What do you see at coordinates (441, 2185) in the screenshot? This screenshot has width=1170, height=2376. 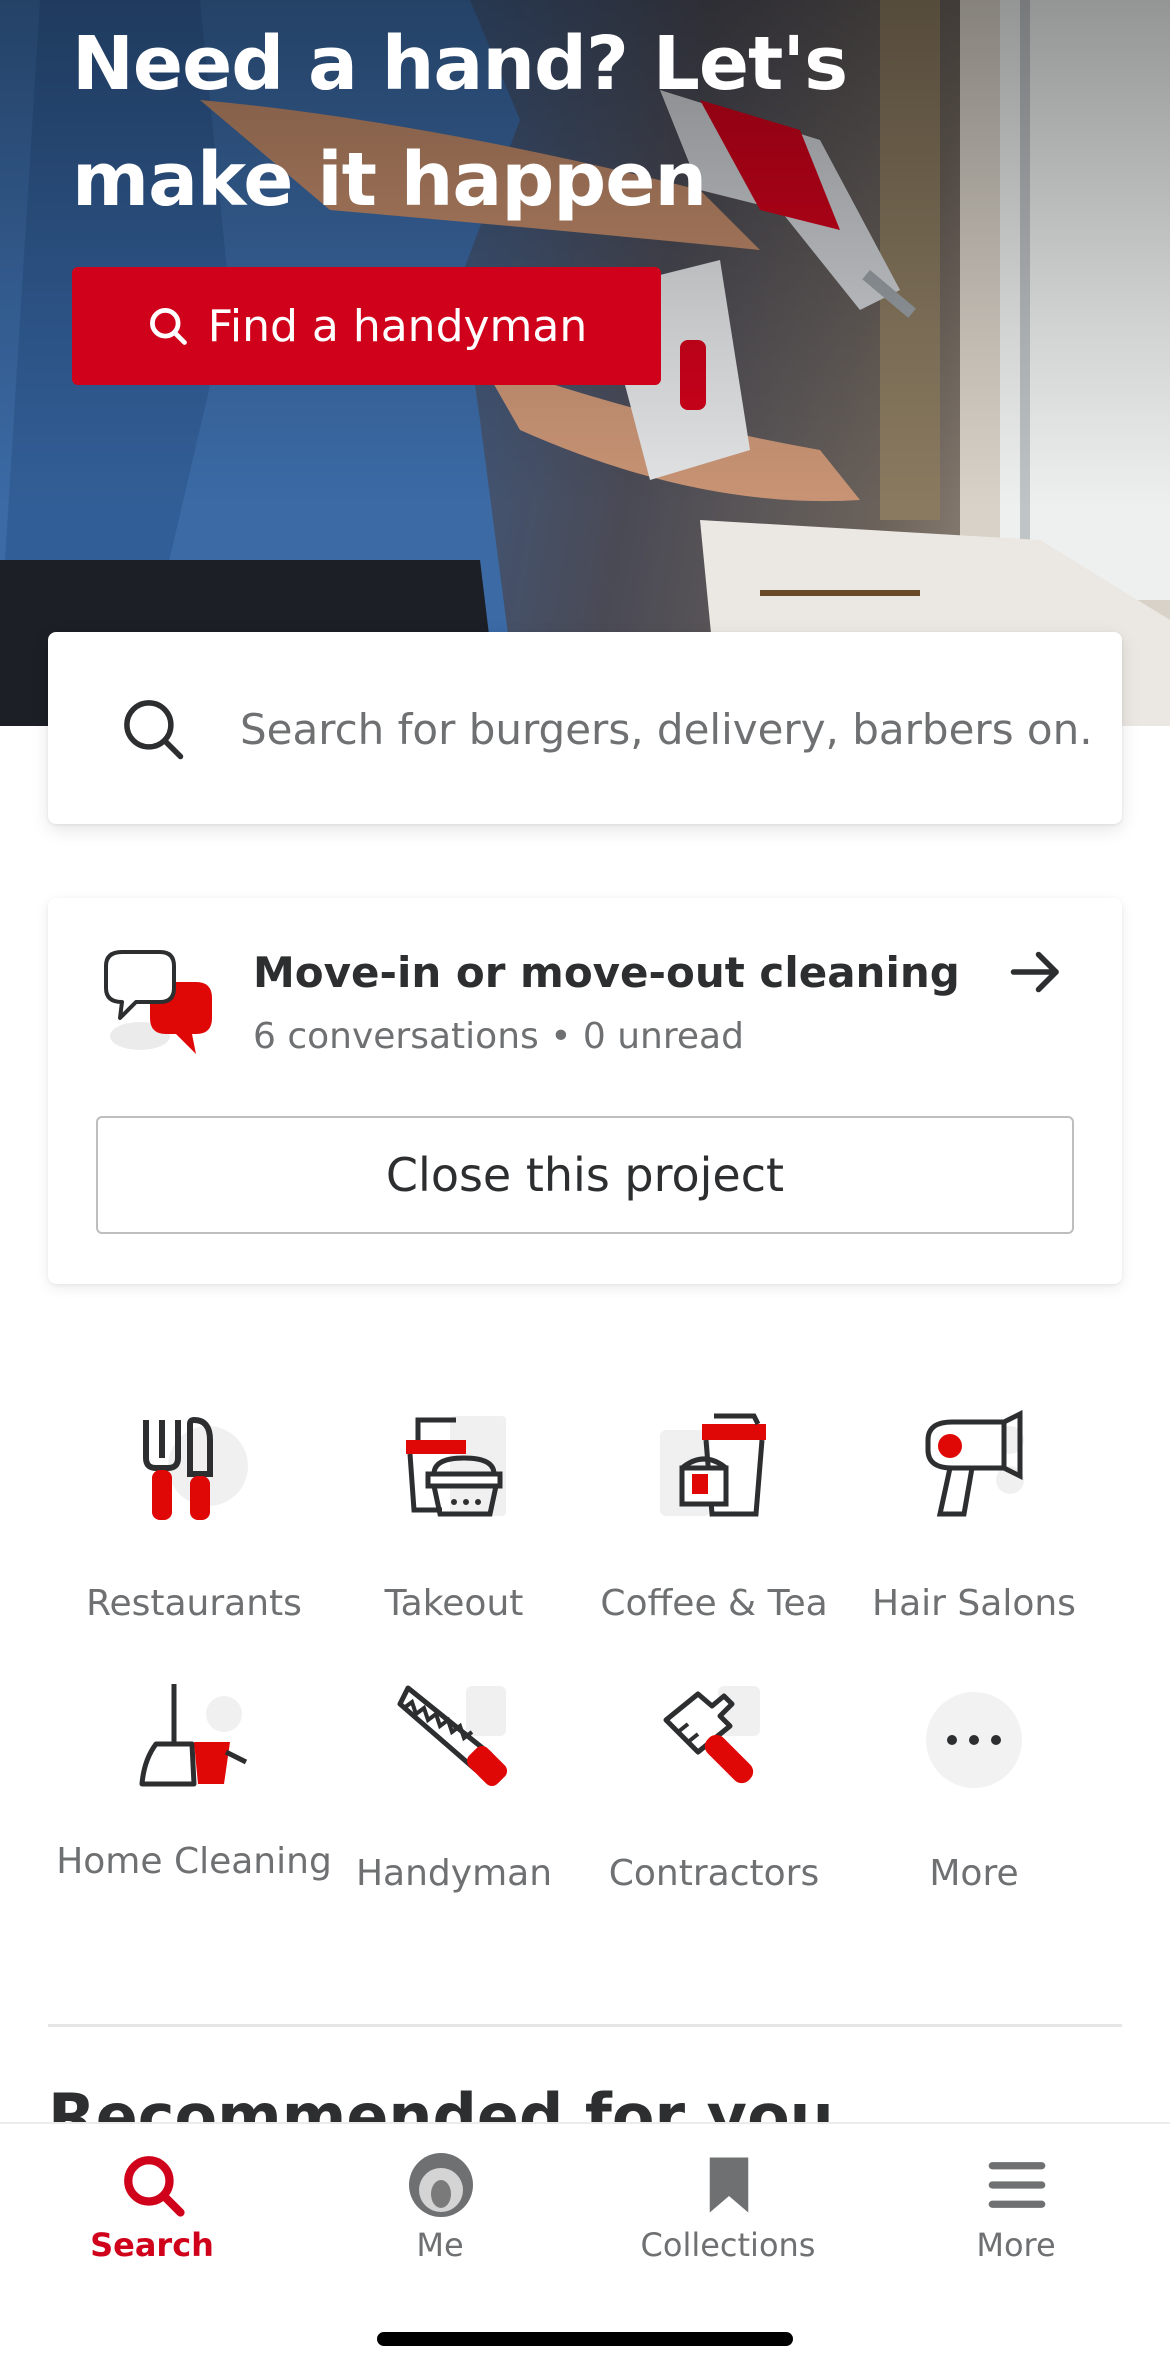 I see `avatar-icon` at bounding box center [441, 2185].